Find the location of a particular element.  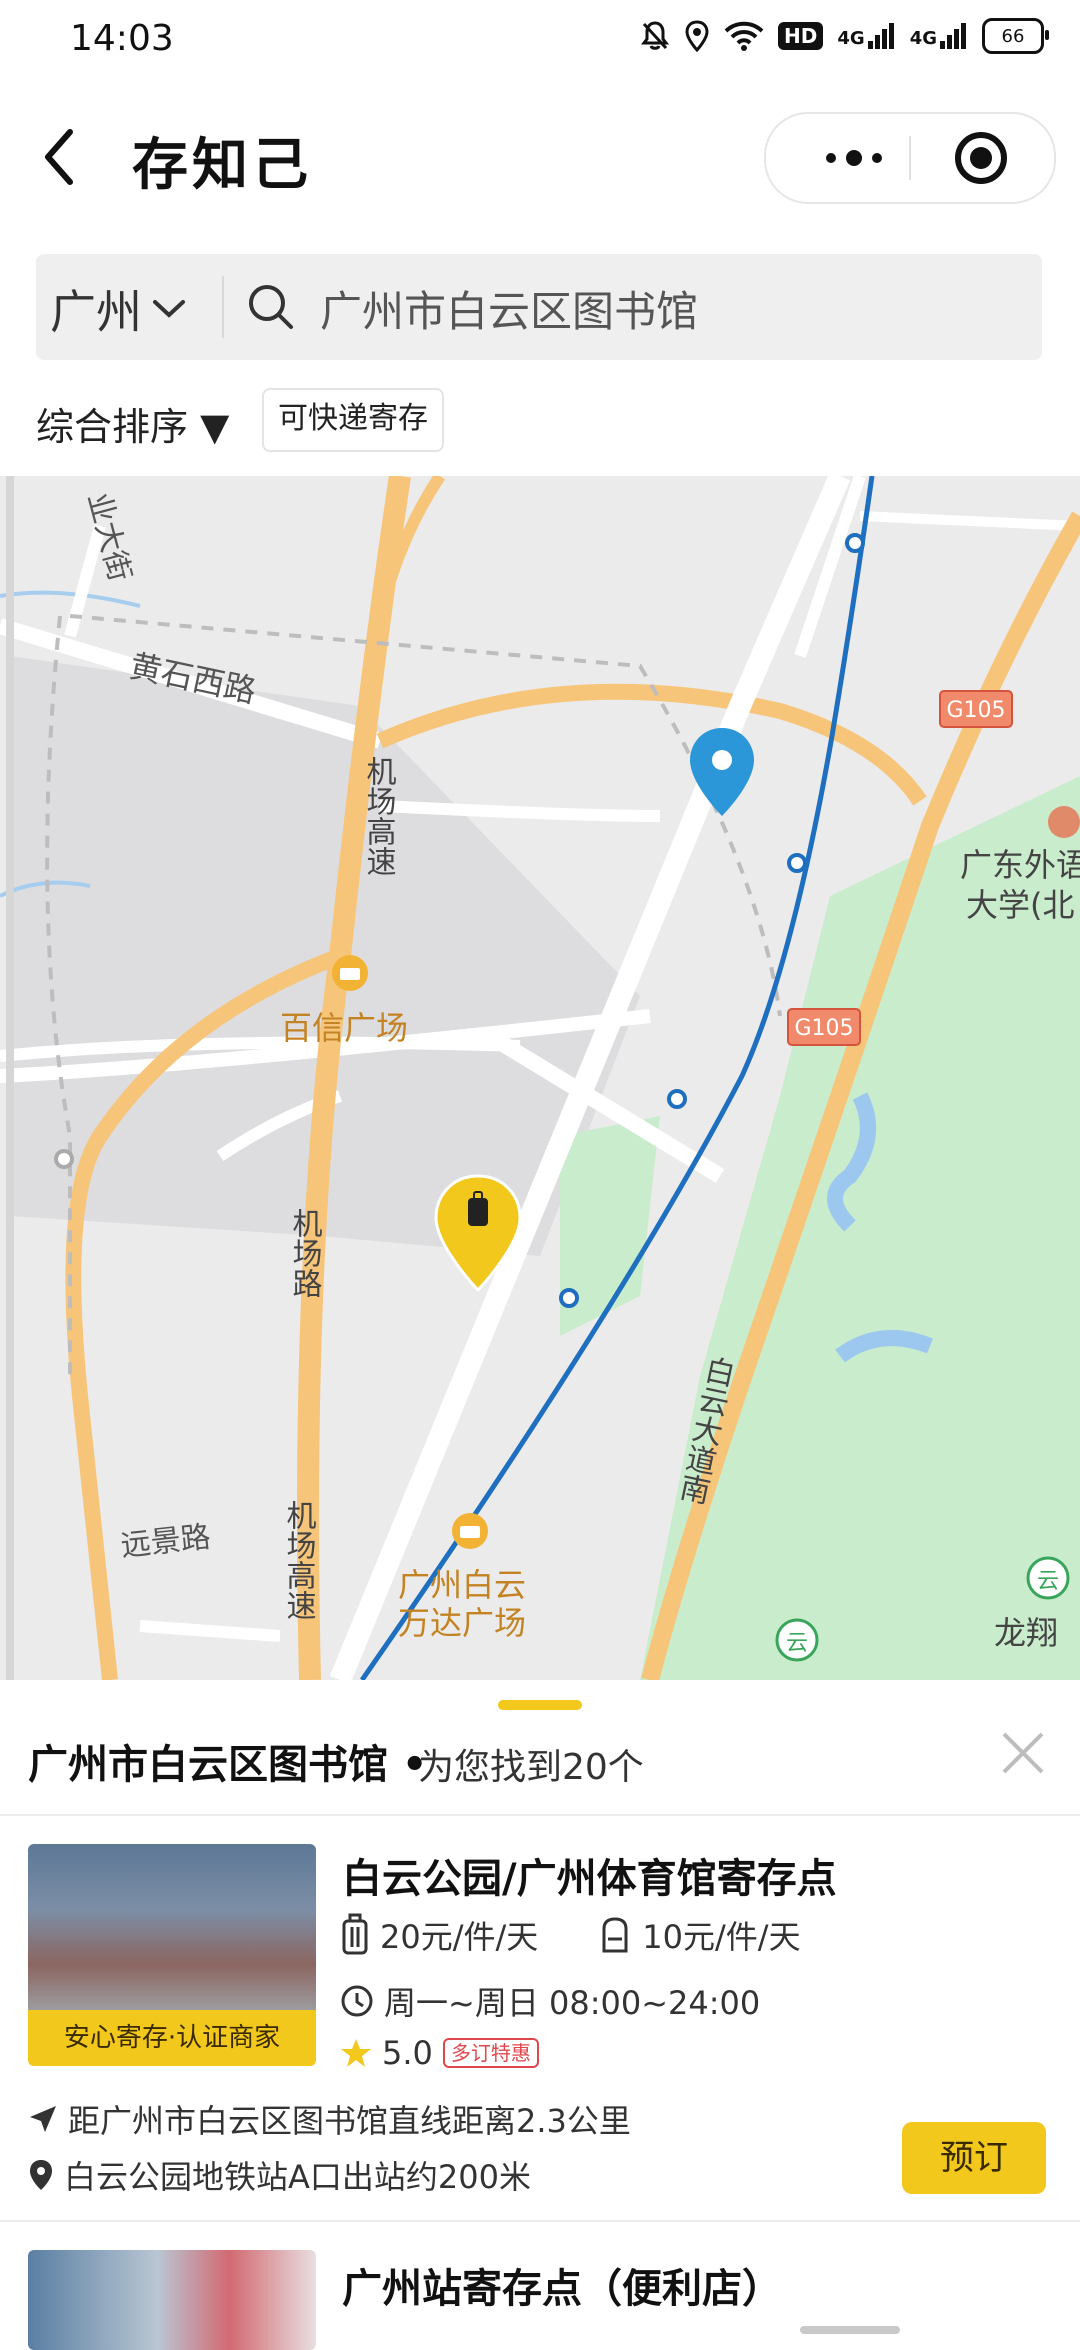

address-row: 白云公园地铁站A口出站约200米 is located at coordinates (279, 2175).